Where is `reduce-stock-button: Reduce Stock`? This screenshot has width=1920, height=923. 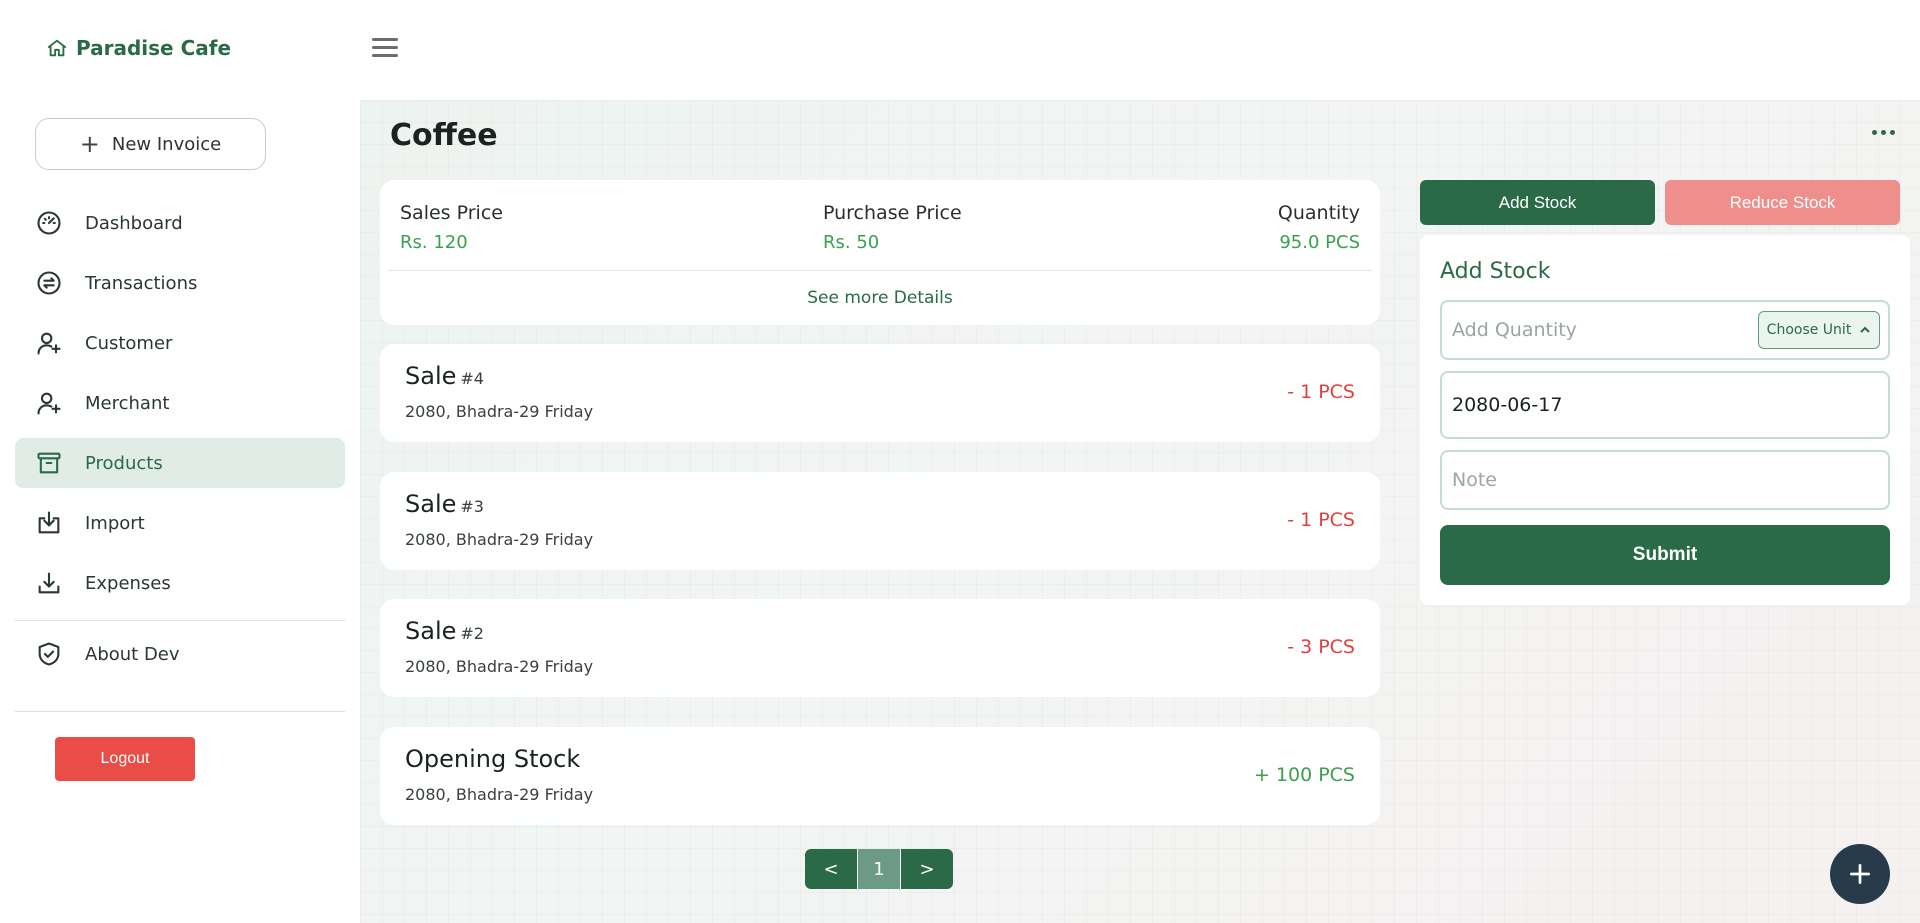 reduce-stock-button: Reduce Stock is located at coordinates (1782, 202).